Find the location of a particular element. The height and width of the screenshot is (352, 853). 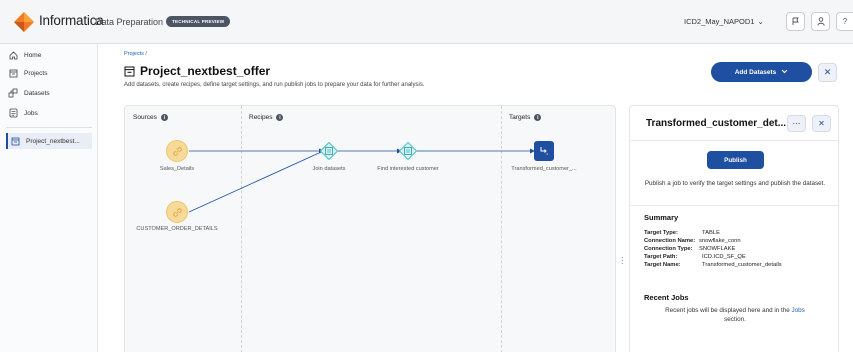

sidebar-item-datasets: Datasets is located at coordinates (49, 93).